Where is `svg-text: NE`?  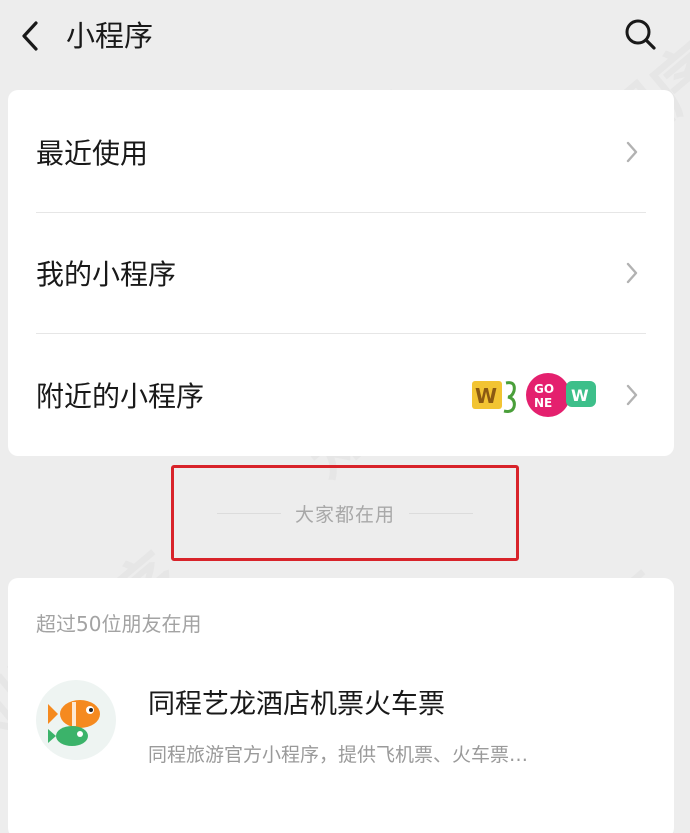
svg-text: NE is located at coordinates (543, 403).